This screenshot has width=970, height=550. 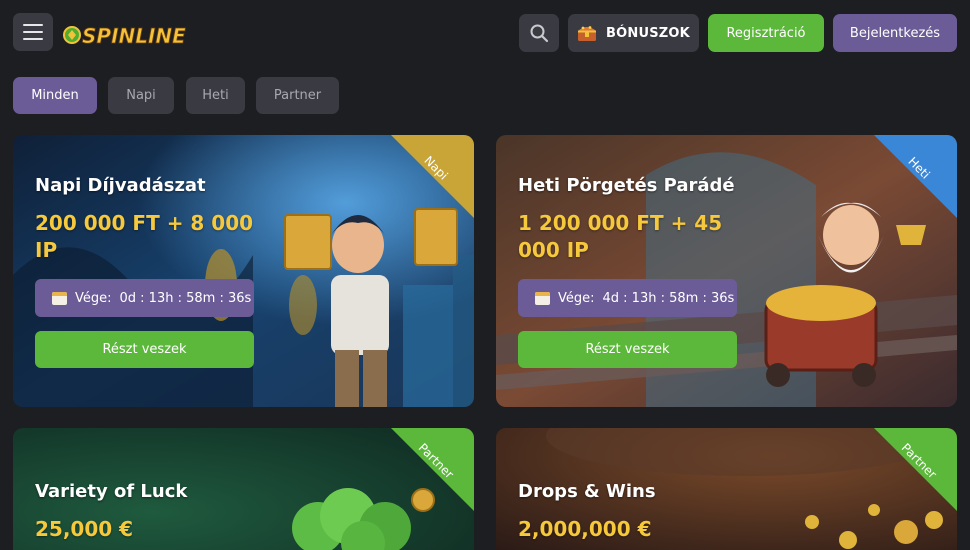 What do you see at coordinates (55, 95) in the screenshot?
I see `tab-minden: Minden` at bounding box center [55, 95].